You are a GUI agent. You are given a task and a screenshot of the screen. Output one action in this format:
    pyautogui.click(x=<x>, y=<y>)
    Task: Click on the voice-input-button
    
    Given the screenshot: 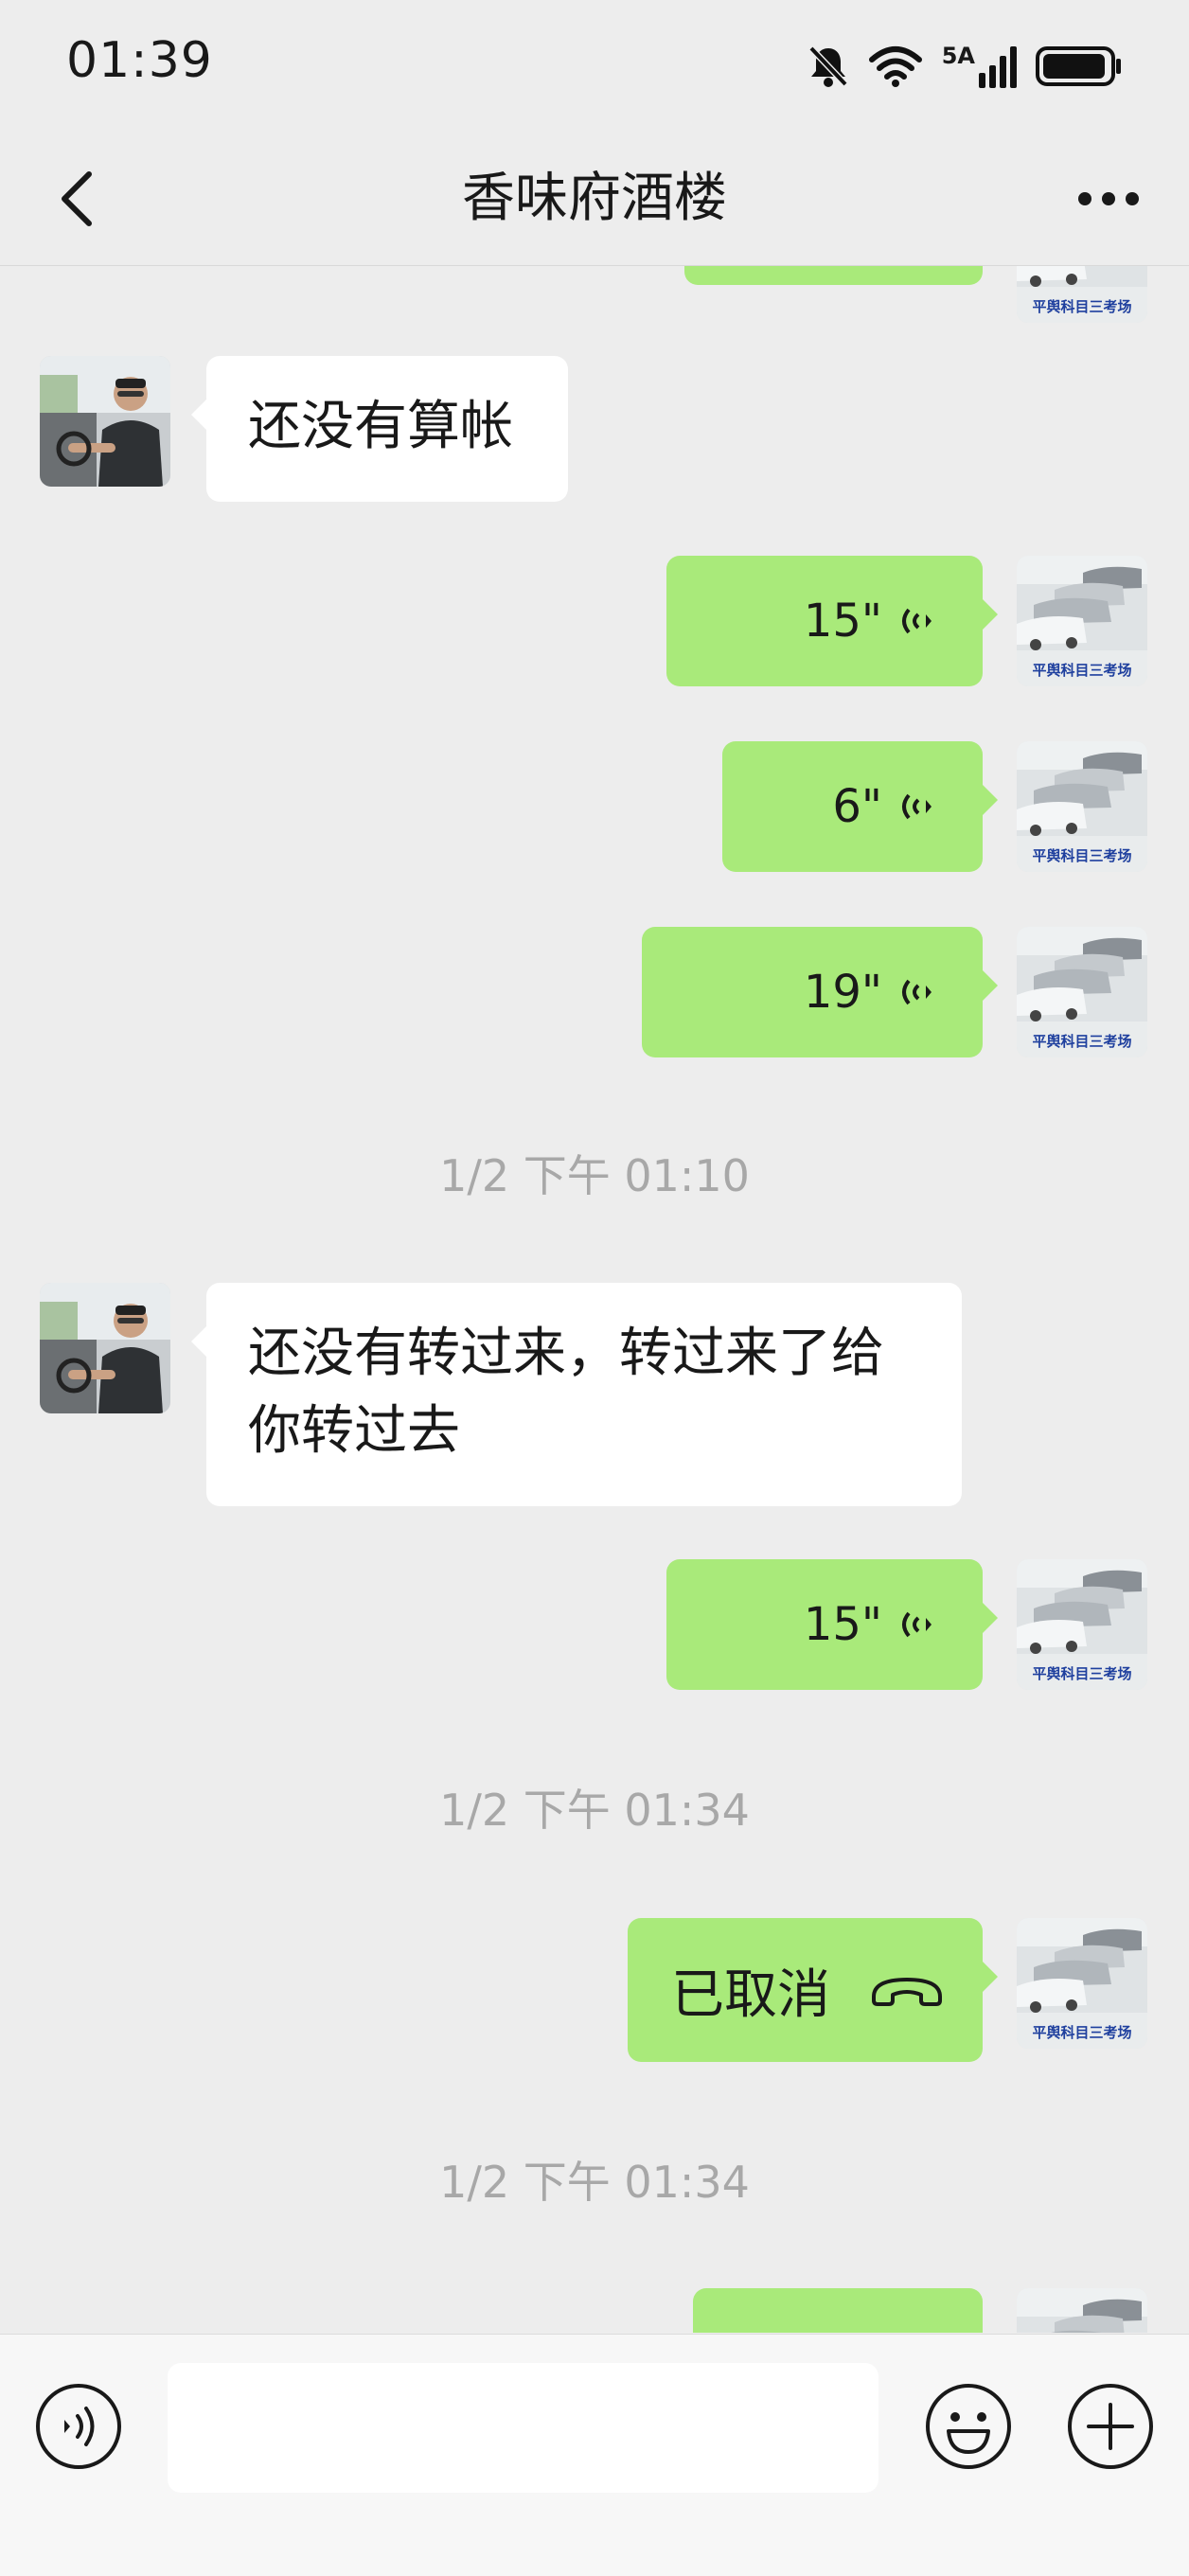 What is the action you would take?
    pyautogui.click(x=78, y=2426)
    